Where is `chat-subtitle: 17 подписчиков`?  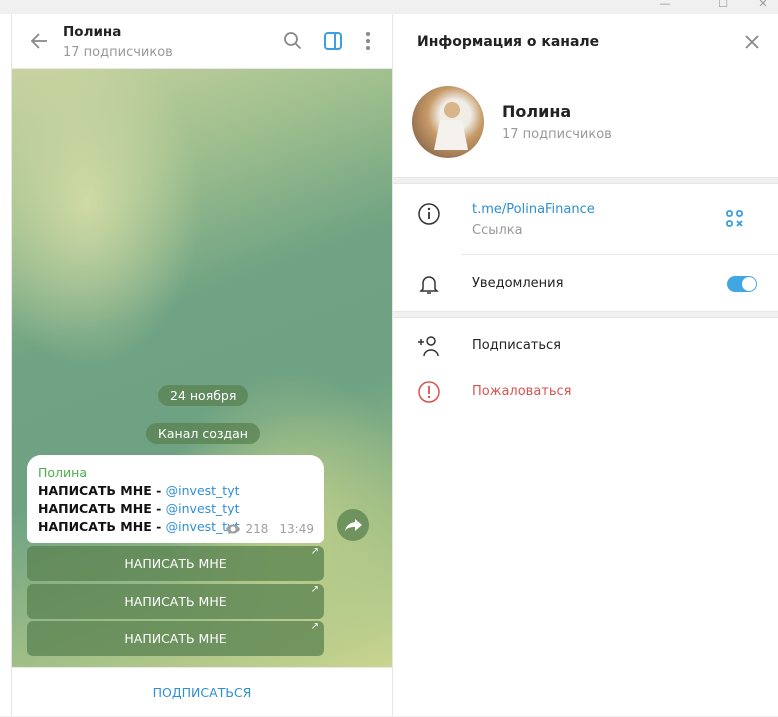
chat-subtitle: 17 подписчиков is located at coordinates (118, 52).